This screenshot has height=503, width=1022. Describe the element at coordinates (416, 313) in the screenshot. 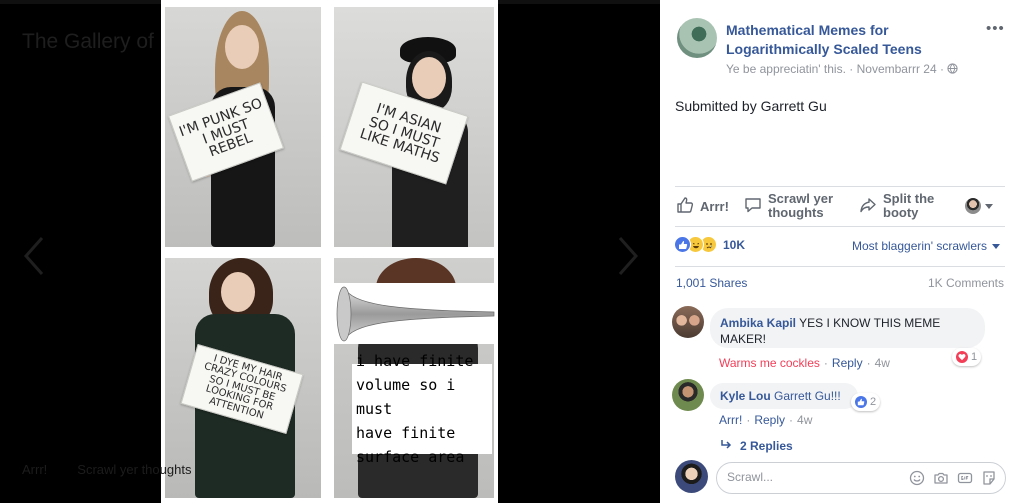

I see `gabriels-horn-image` at that location.